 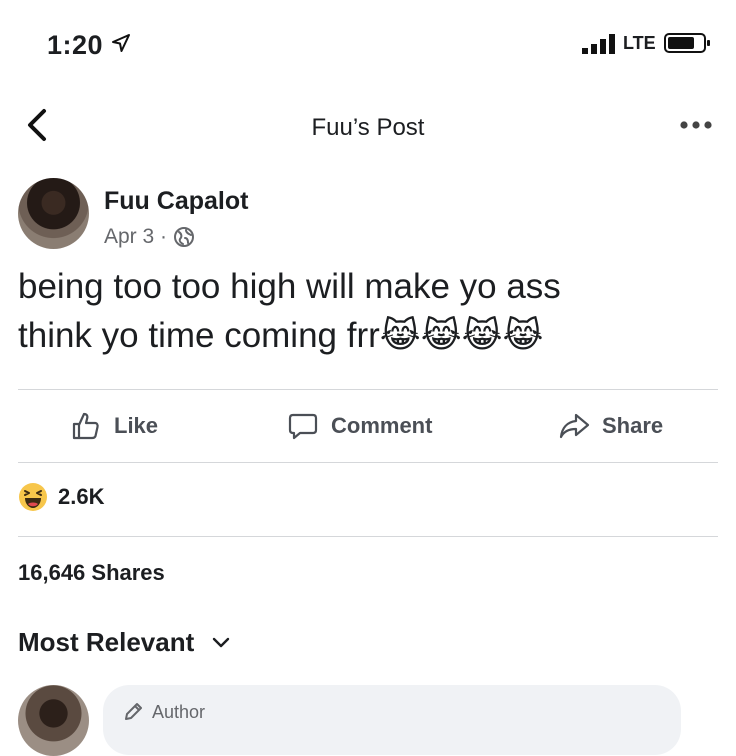 What do you see at coordinates (136, 425) in the screenshot?
I see `like-label: Like` at bounding box center [136, 425].